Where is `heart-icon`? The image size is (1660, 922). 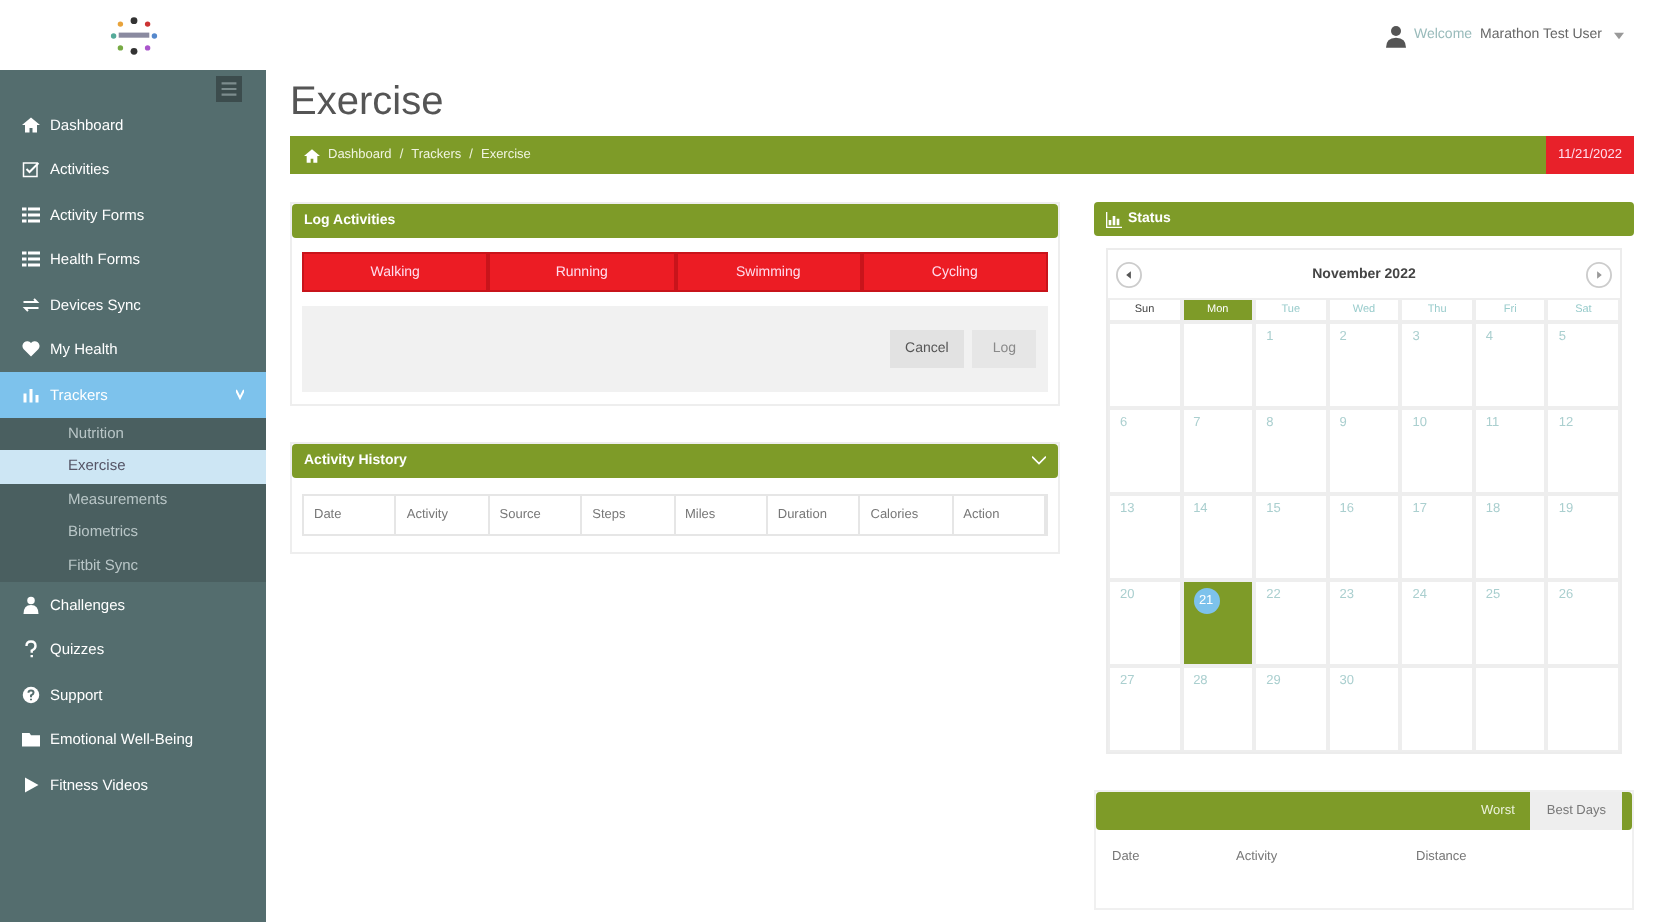
heart-icon is located at coordinates (31, 349).